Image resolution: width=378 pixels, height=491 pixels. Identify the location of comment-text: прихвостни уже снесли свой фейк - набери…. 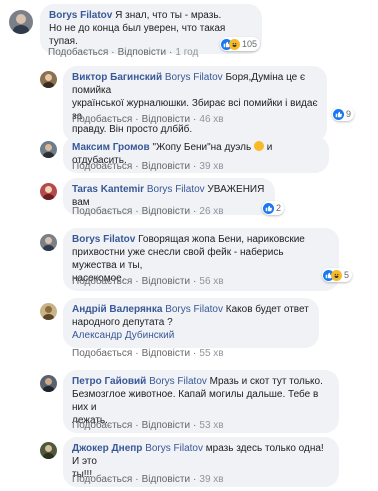
(178, 259).